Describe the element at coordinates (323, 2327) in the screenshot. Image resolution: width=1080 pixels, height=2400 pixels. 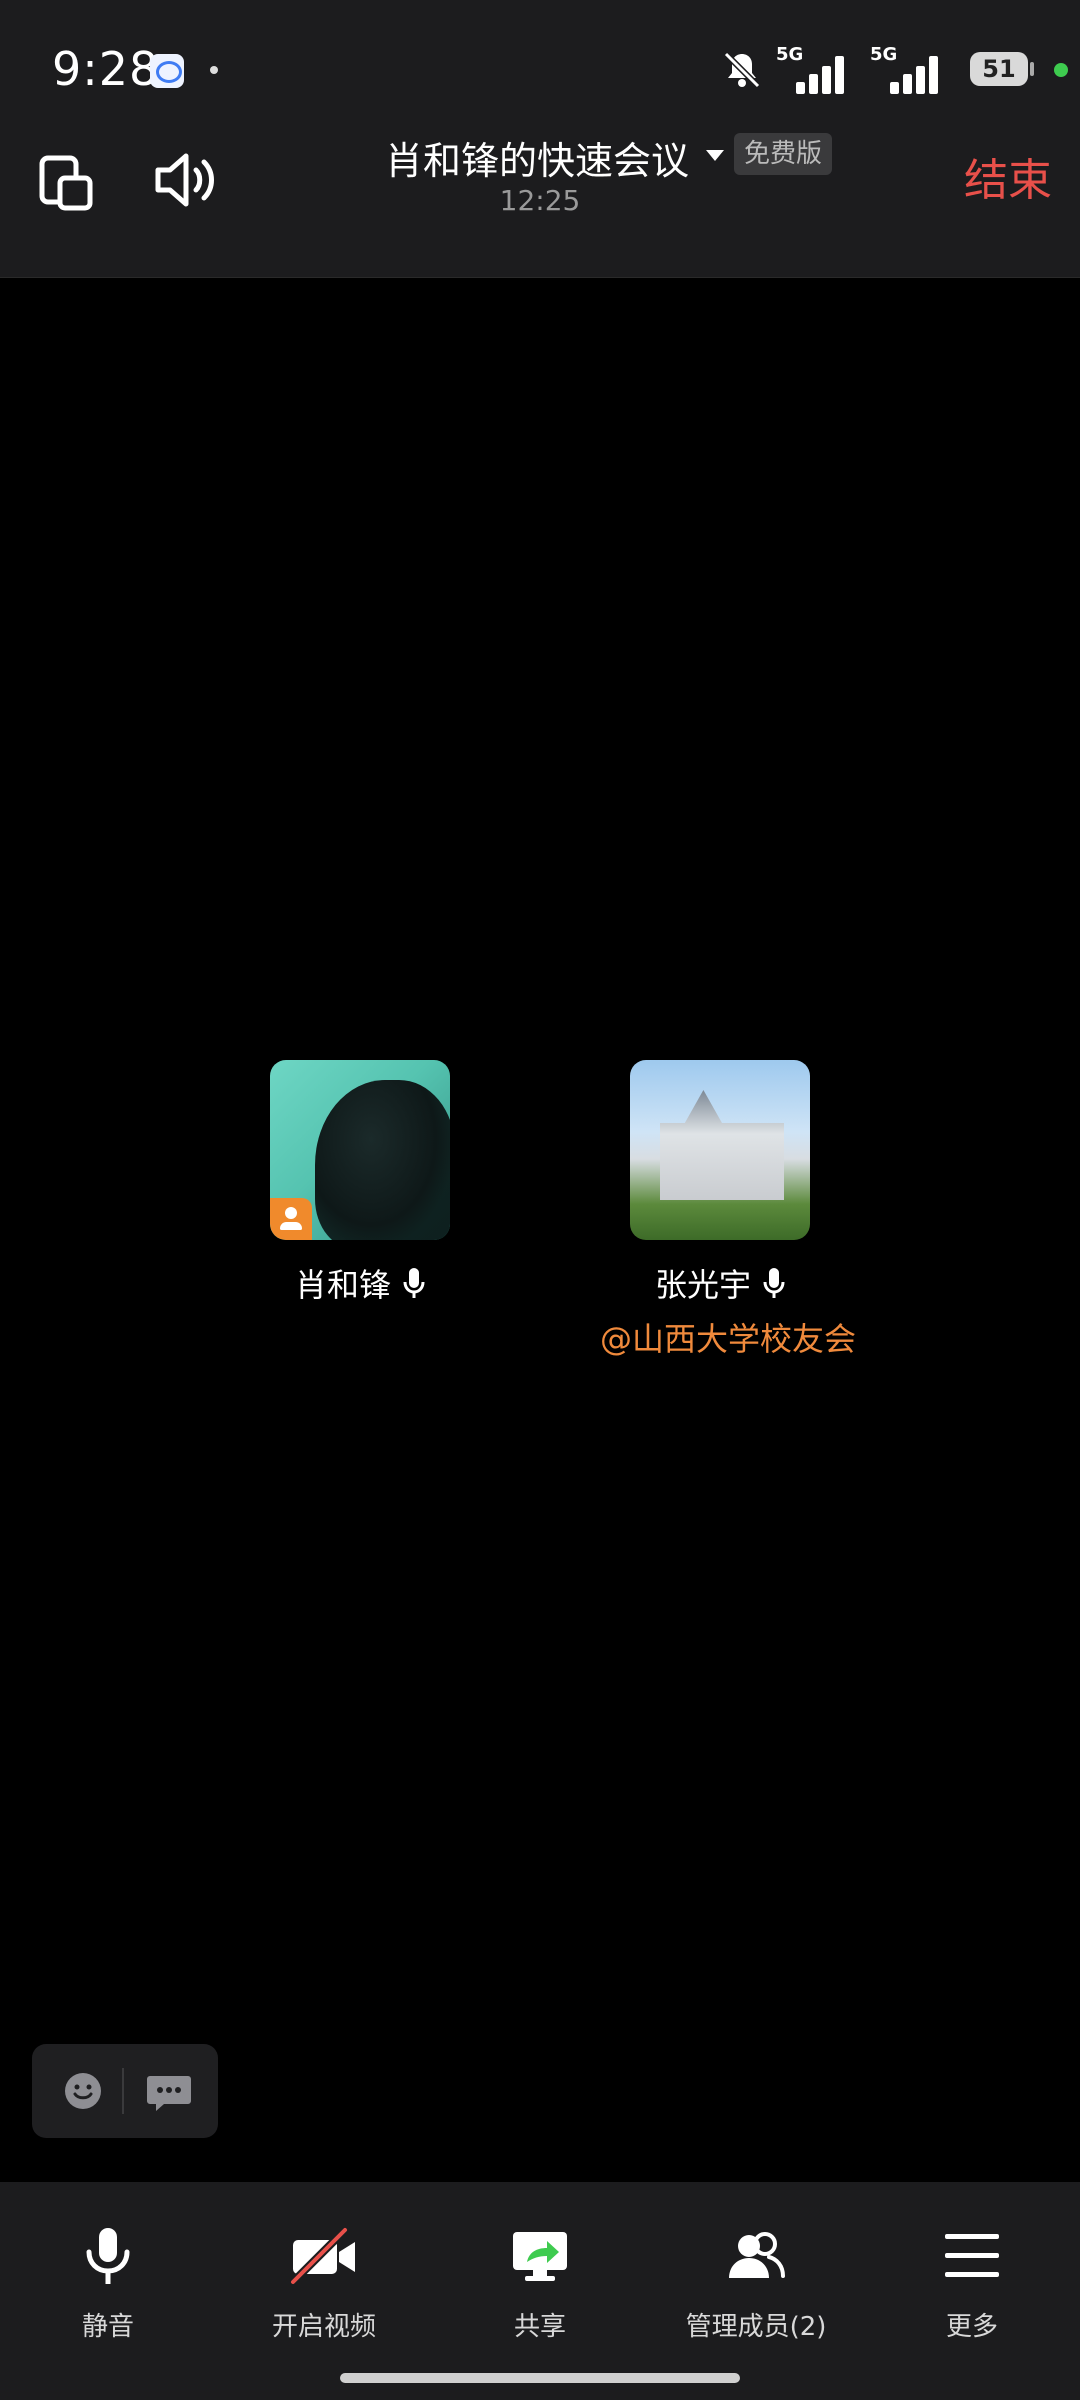
I see `video-label: 开启视频` at that location.